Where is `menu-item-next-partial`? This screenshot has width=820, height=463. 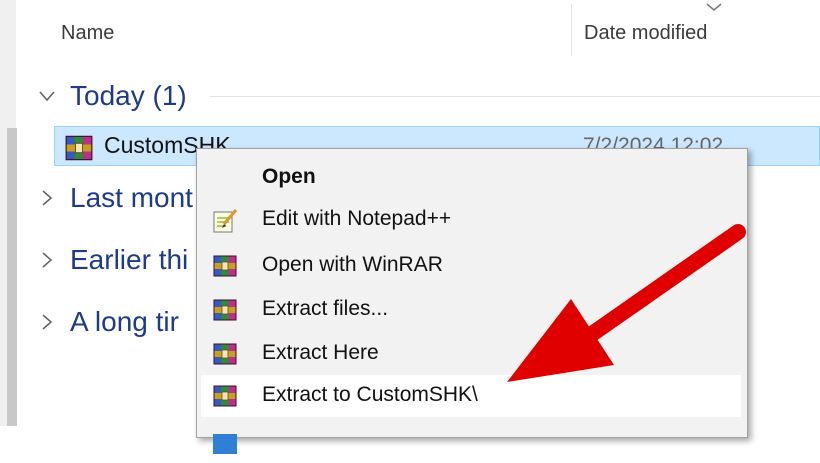 menu-item-next-partial is located at coordinates (472, 442).